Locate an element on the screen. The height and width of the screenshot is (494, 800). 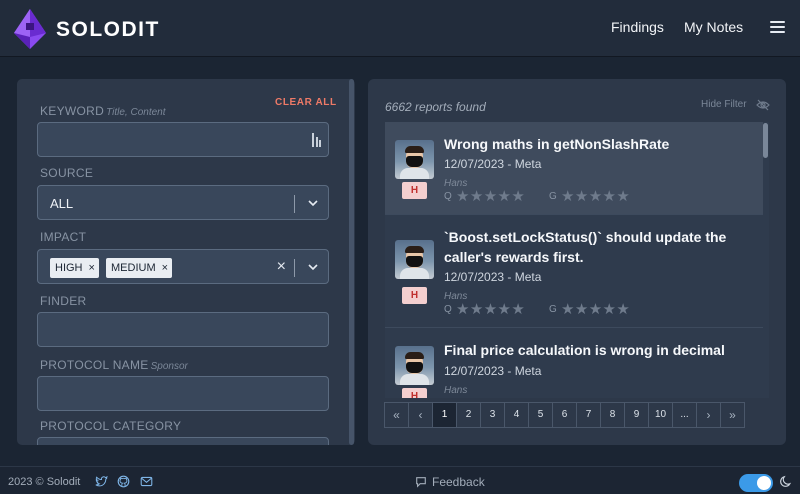
hamburger-menu-icon is located at coordinates (777, 27).